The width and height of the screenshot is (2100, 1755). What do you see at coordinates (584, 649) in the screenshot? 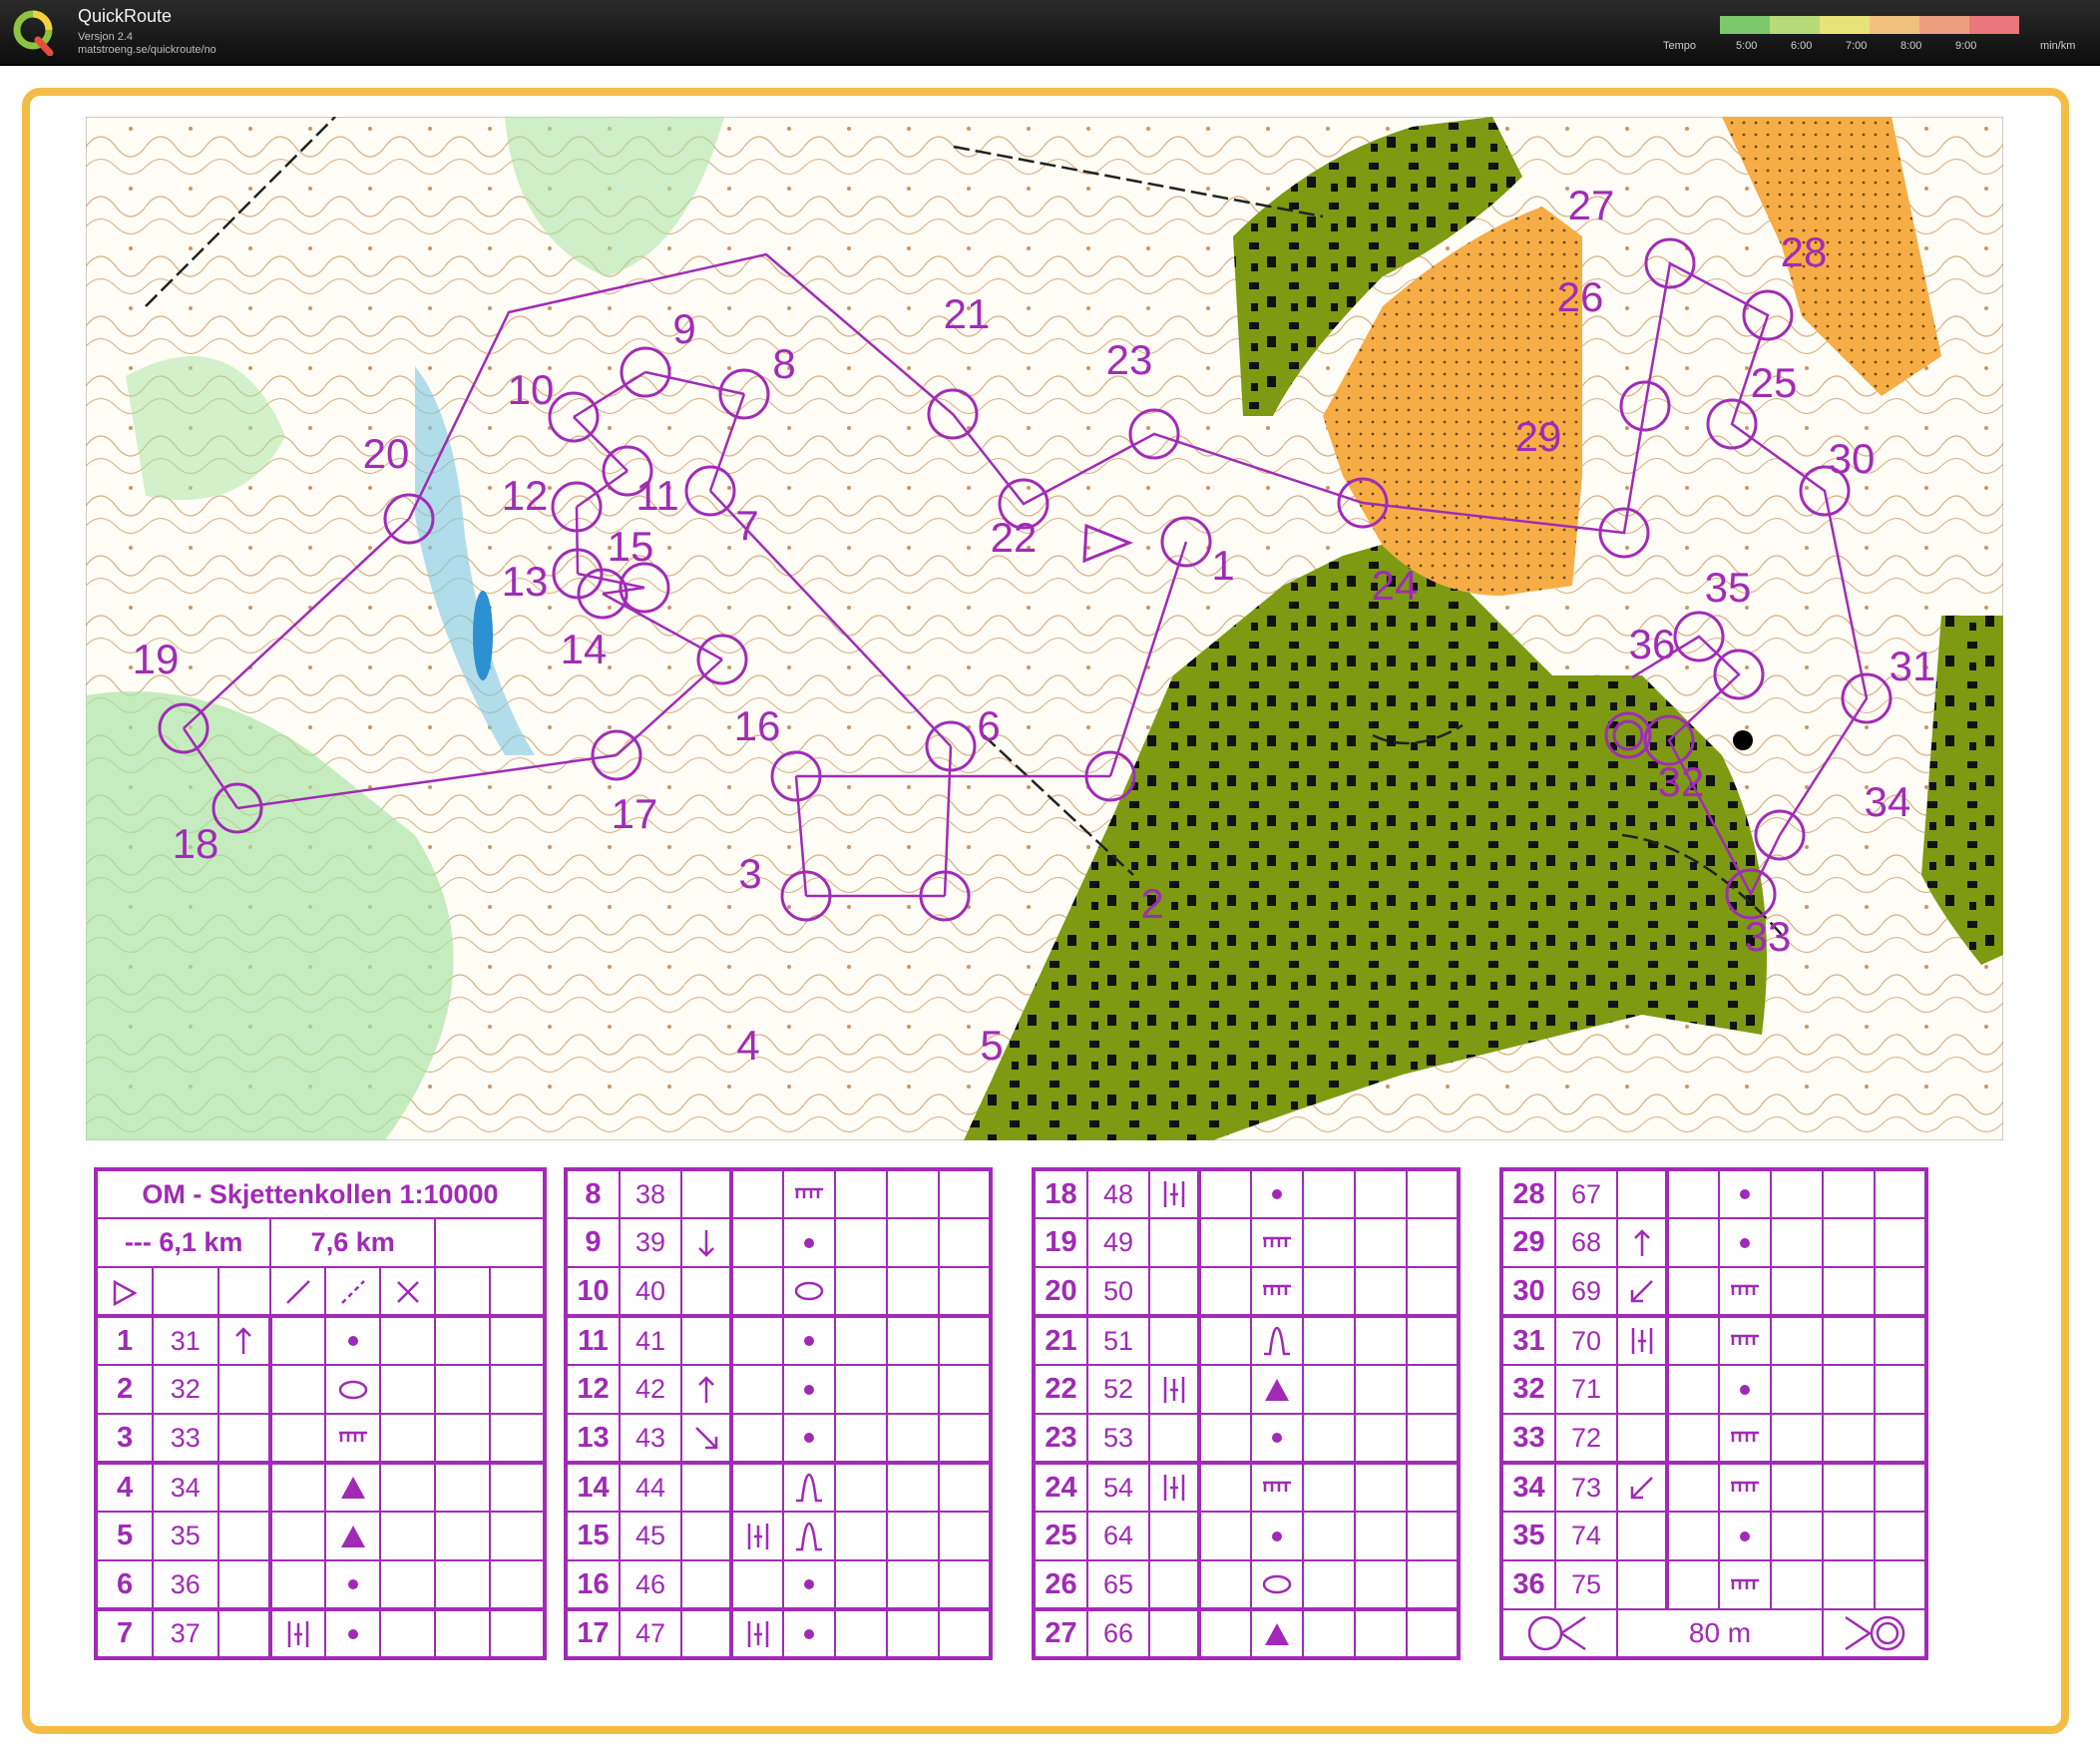
I see `control-number: 14` at bounding box center [584, 649].